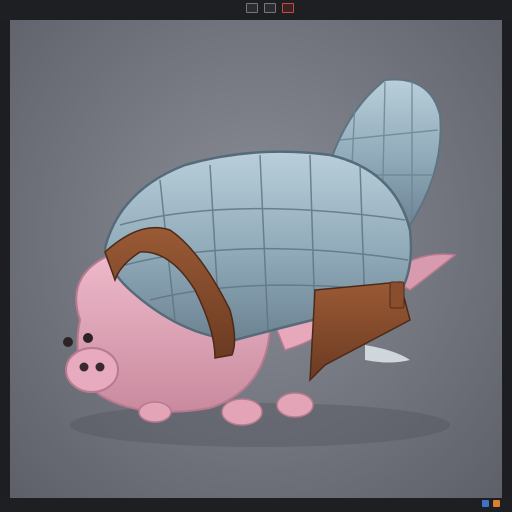 The height and width of the screenshot is (512, 512). Describe the element at coordinates (88, 338) in the screenshot. I see `eye-right` at that location.